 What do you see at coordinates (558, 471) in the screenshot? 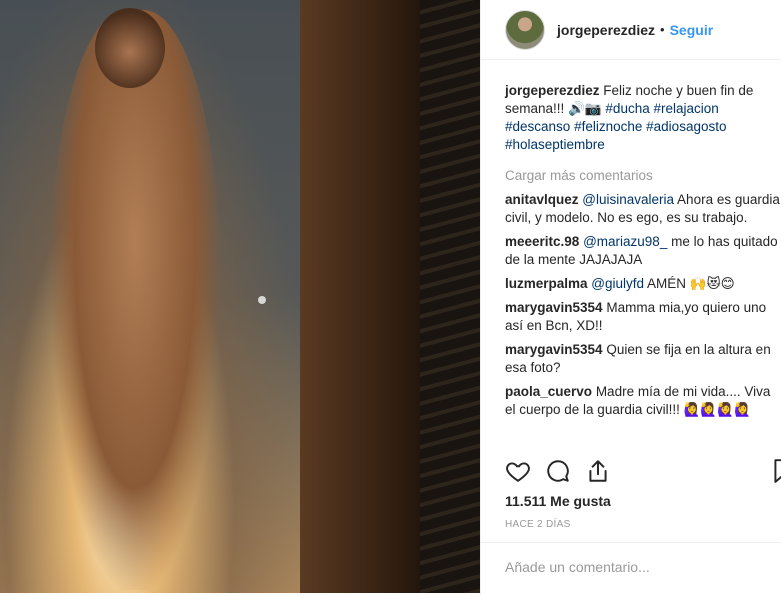
I see `comment-icon` at bounding box center [558, 471].